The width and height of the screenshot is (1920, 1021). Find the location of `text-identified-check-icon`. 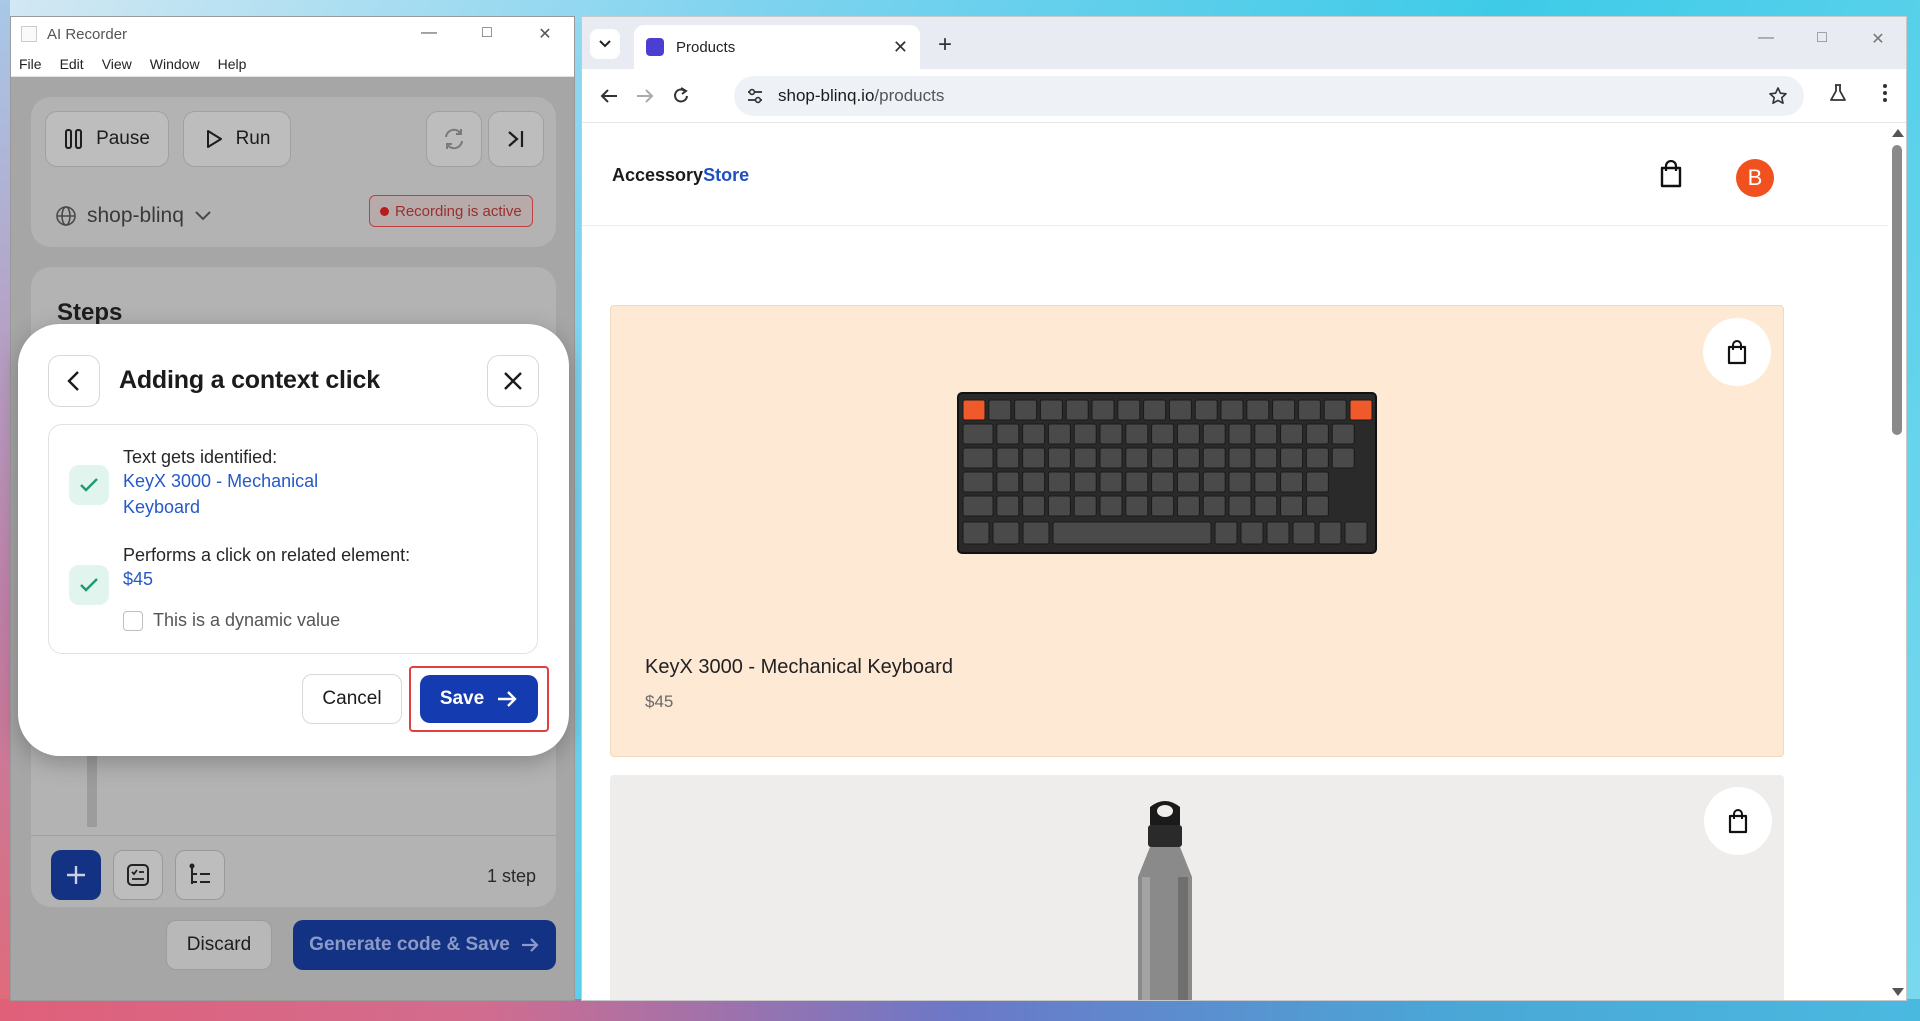

text-identified-check-icon is located at coordinates (89, 485).